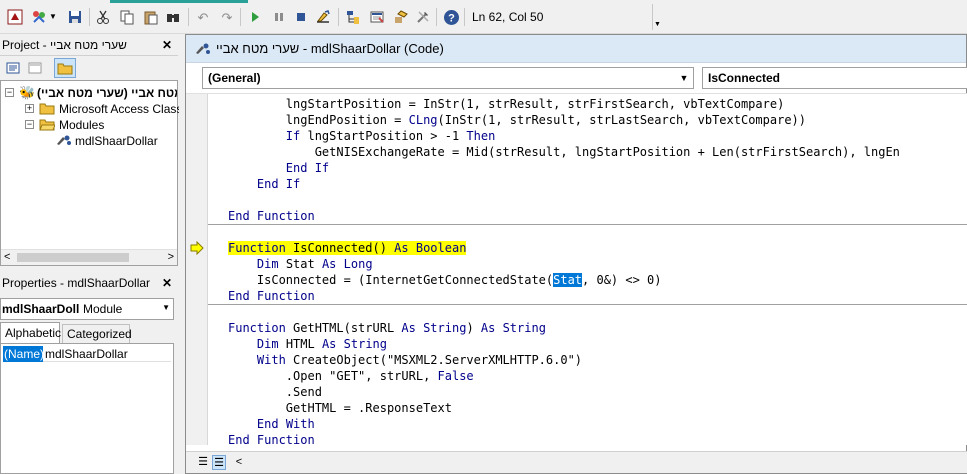 This screenshot has width=967, height=474. What do you see at coordinates (203, 462) in the screenshot?
I see `procedure-view-icon: ☰` at bounding box center [203, 462].